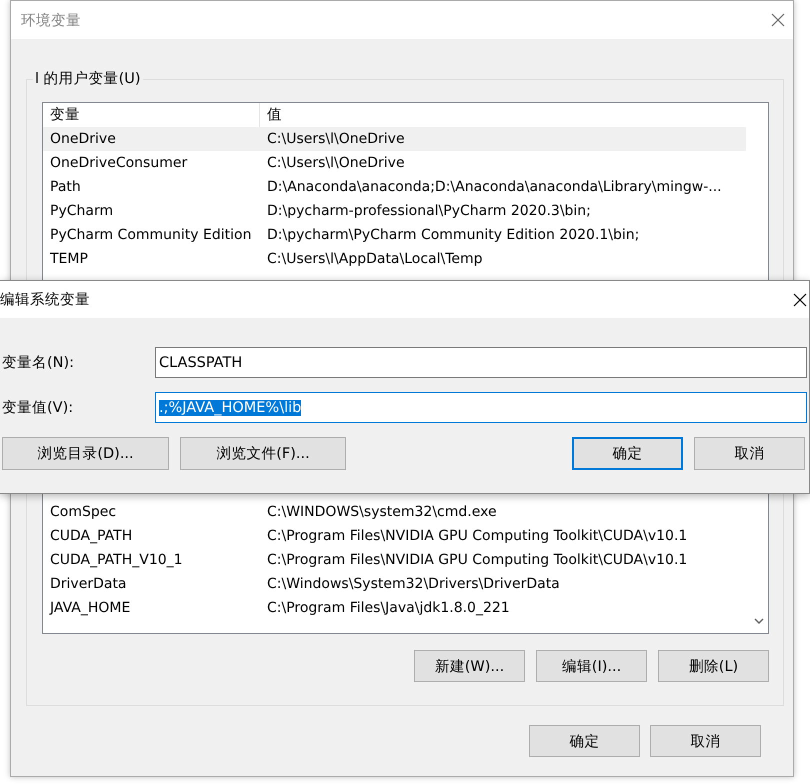 The height and width of the screenshot is (784, 810). I want to click on variable-name: DriverData, so click(88, 584).